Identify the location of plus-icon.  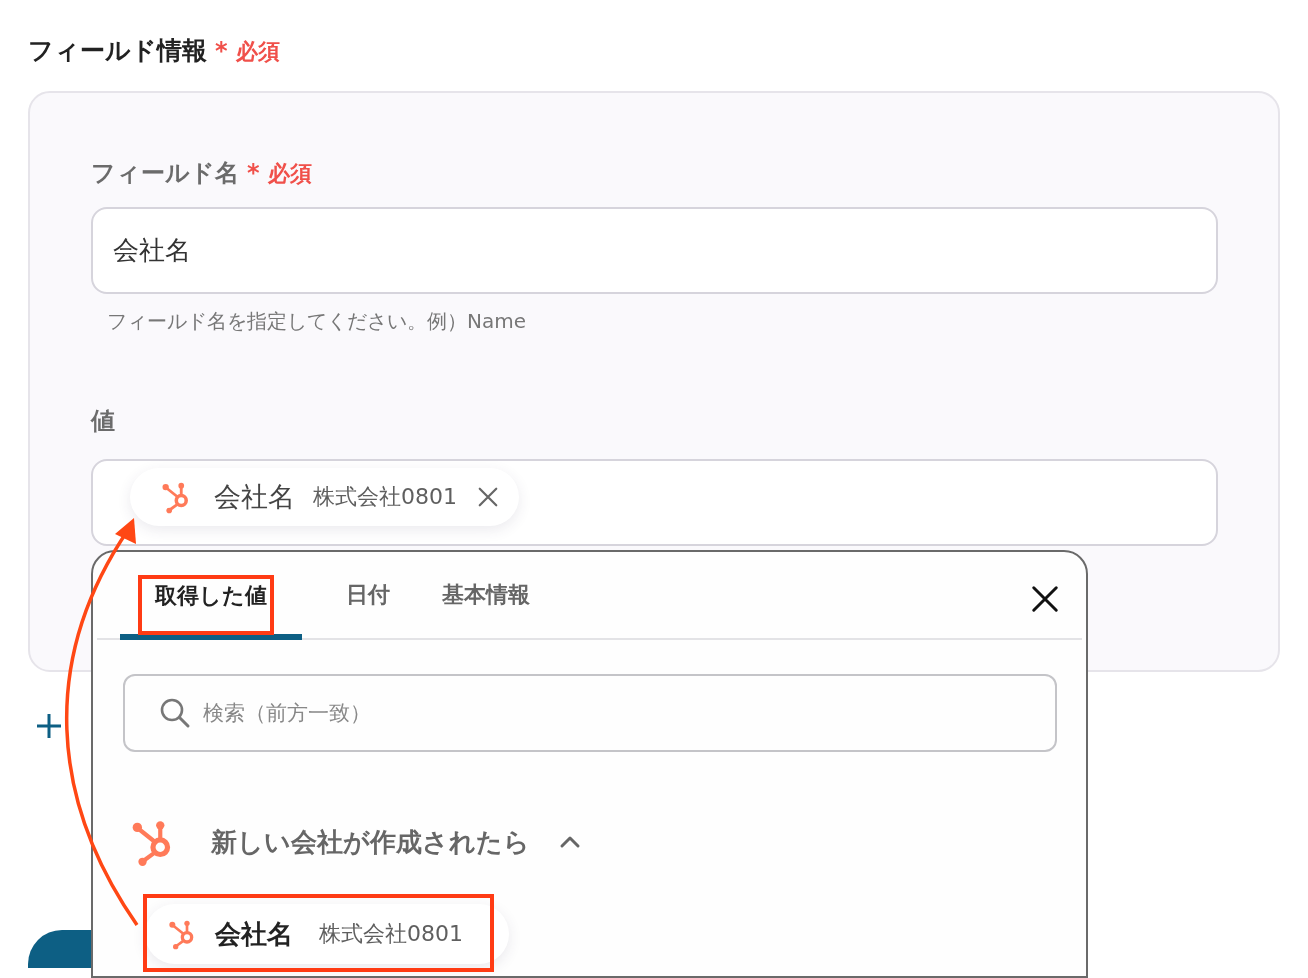
(49, 726).